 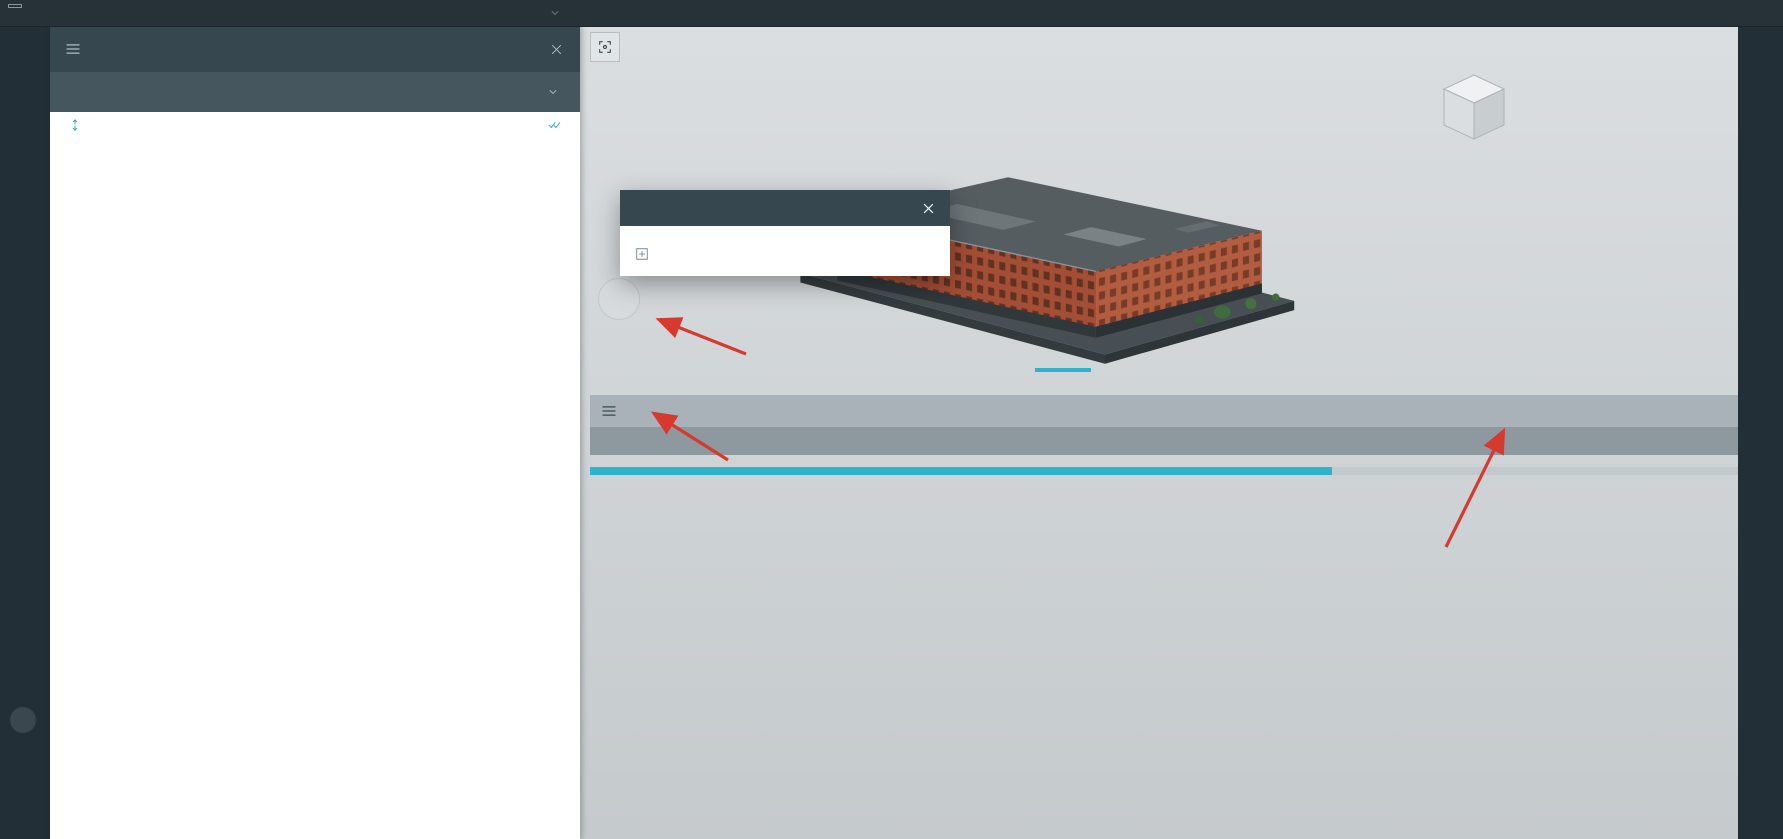 What do you see at coordinates (23, 720) in the screenshot?
I see `help-button` at bounding box center [23, 720].